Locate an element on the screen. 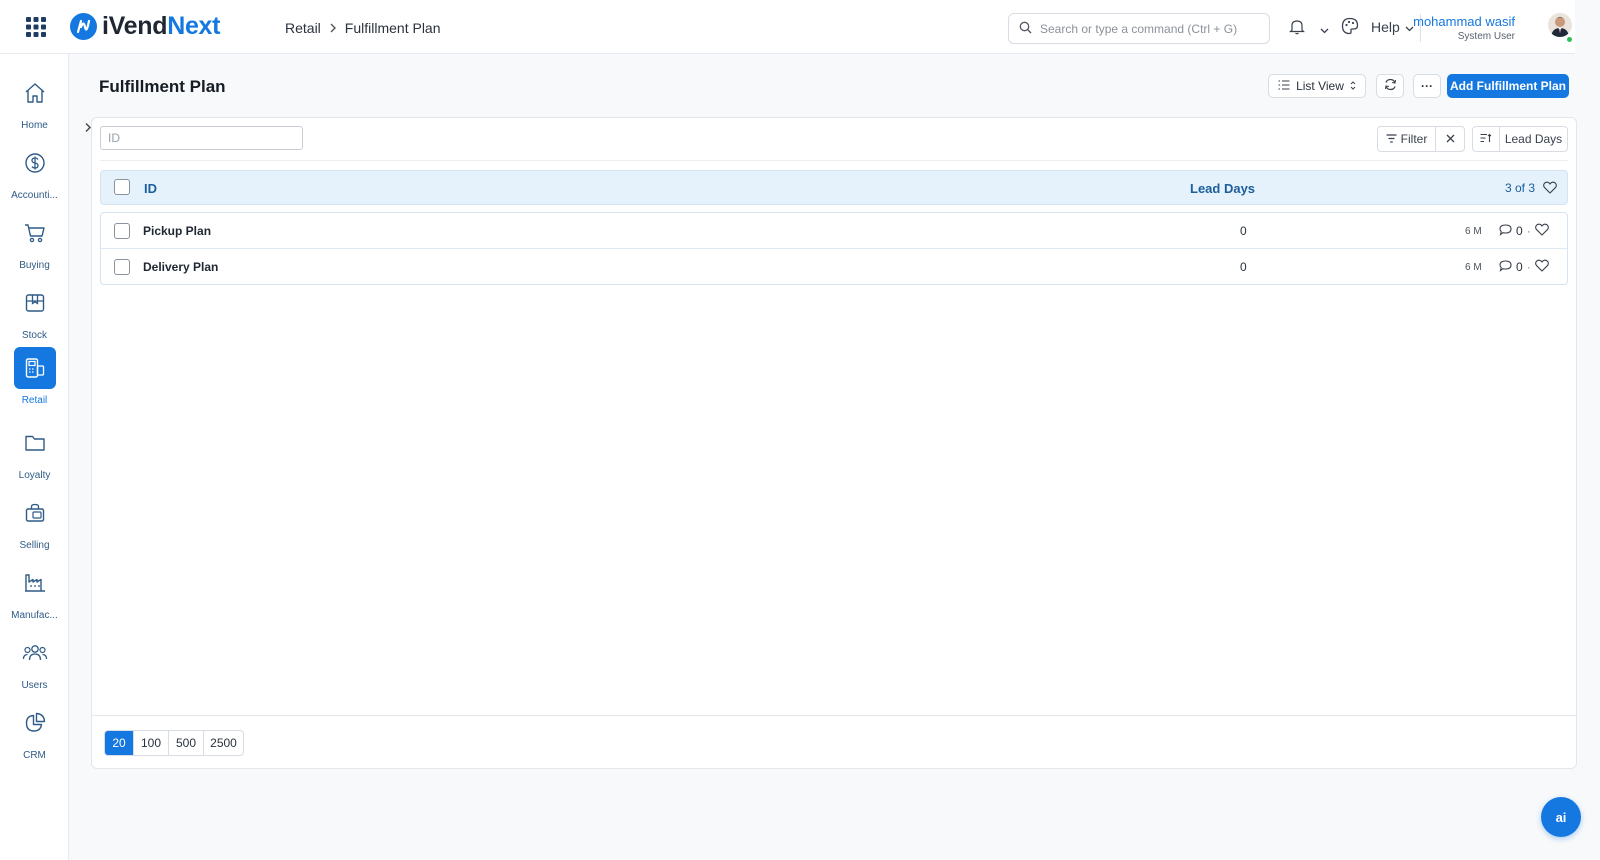  user-info: mohammad wasif System User is located at coordinates (1464, 28).